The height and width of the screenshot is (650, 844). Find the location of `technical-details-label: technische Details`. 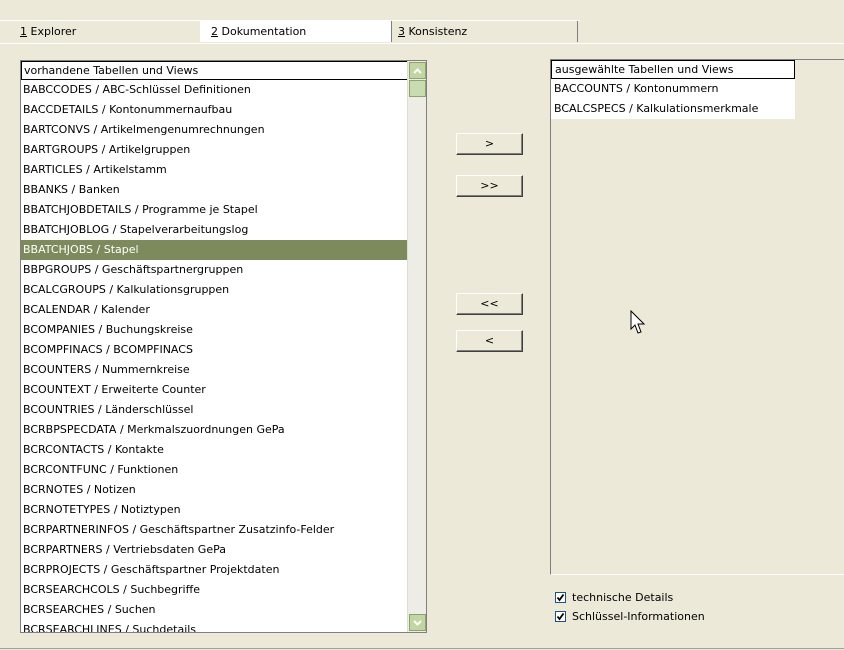

technical-details-label: technische Details is located at coordinates (623, 597).